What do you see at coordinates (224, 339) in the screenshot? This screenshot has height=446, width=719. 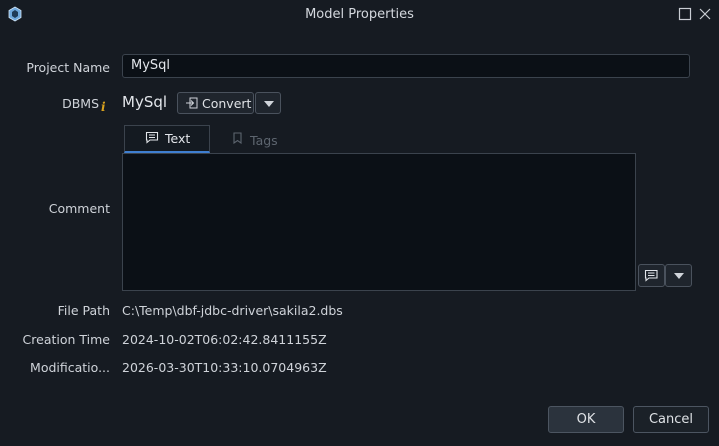 I see `creation-time-value: 2024-10-02T06:02:42.8411155Z` at bounding box center [224, 339].